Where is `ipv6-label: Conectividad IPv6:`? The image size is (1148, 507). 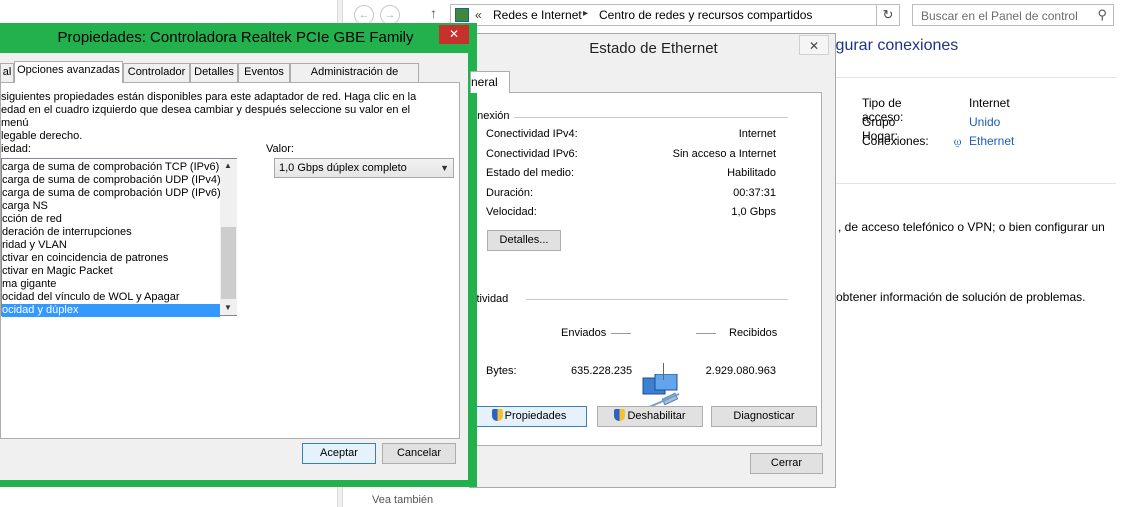 ipv6-label: Conectividad IPv6: is located at coordinates (532, 154).